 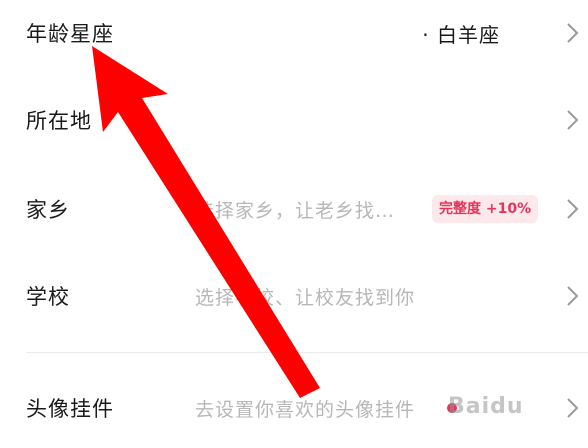 I want to click on section-divider, so click(x=307, y=352).